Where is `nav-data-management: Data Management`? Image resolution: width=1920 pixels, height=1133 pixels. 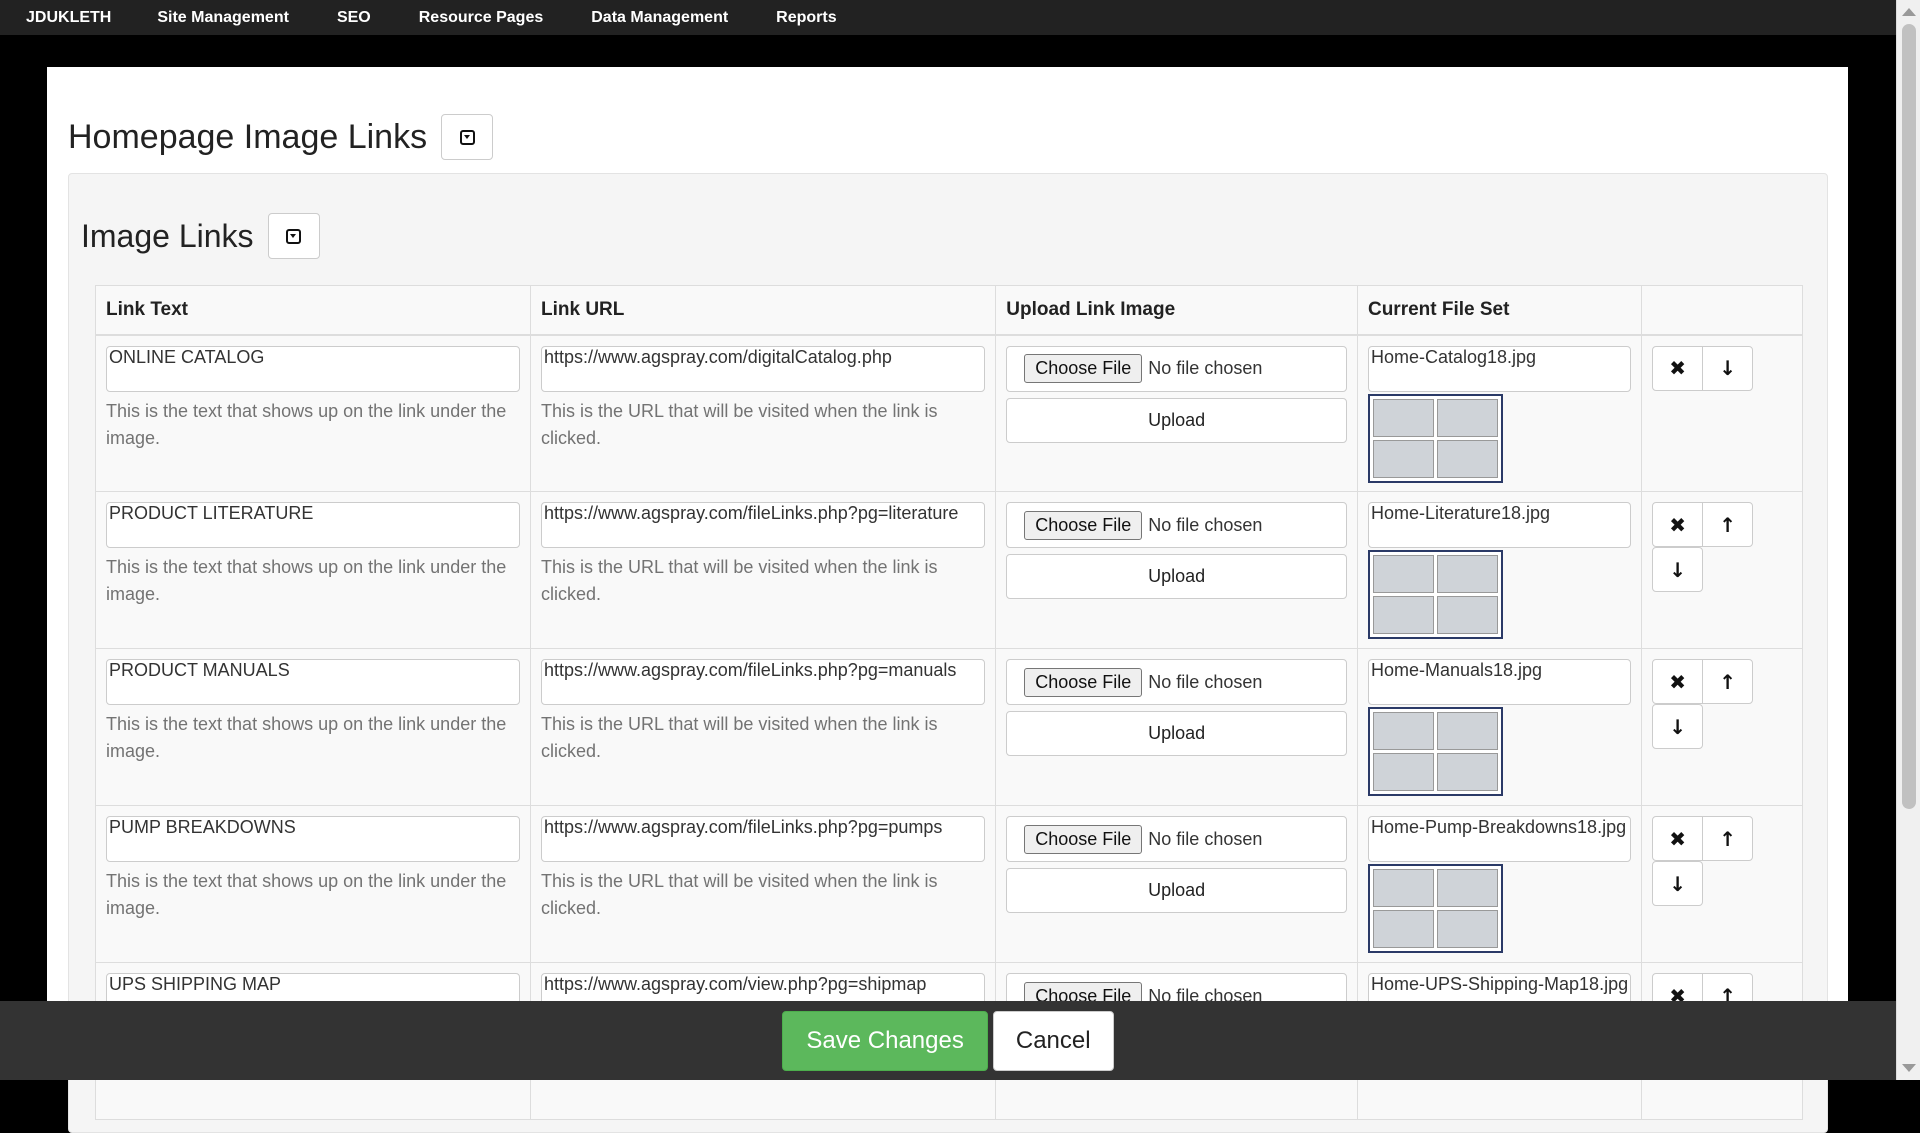
nav-data-management: Data Management is located at coordinates (659, 18).